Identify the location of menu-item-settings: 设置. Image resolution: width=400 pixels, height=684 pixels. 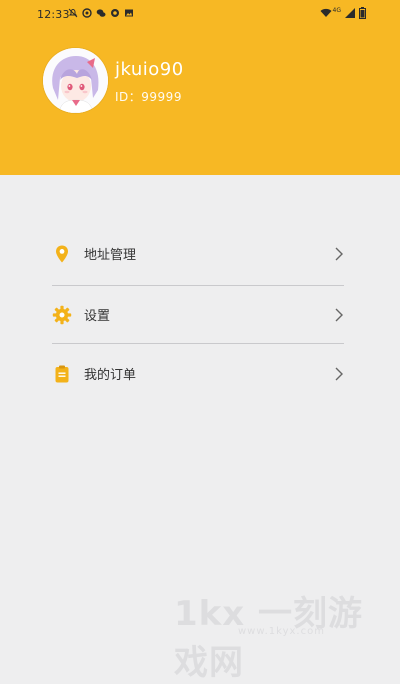
(198, 315).